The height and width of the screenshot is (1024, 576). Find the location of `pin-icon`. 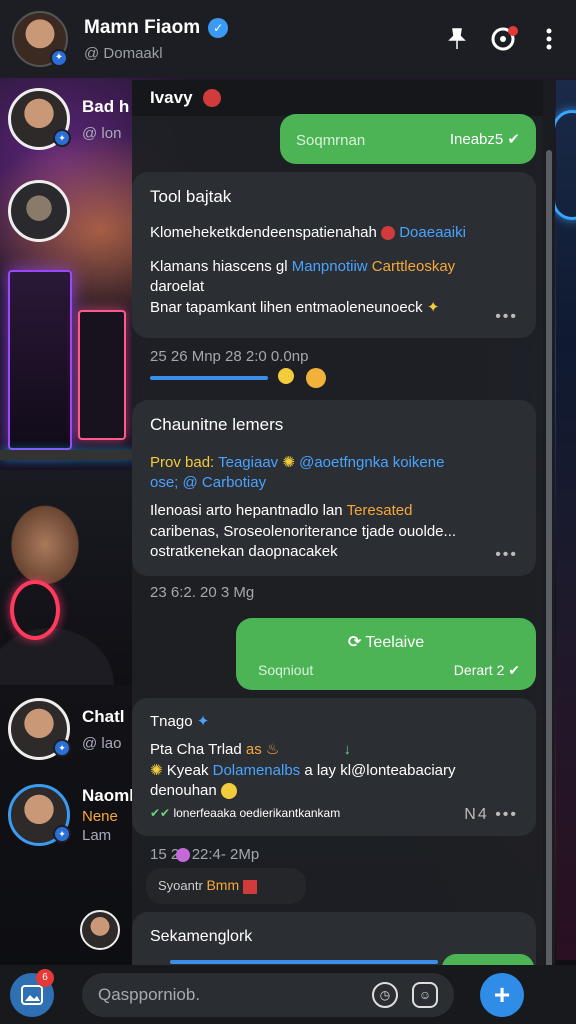

pin-icon is located at coordinates (457, 38).